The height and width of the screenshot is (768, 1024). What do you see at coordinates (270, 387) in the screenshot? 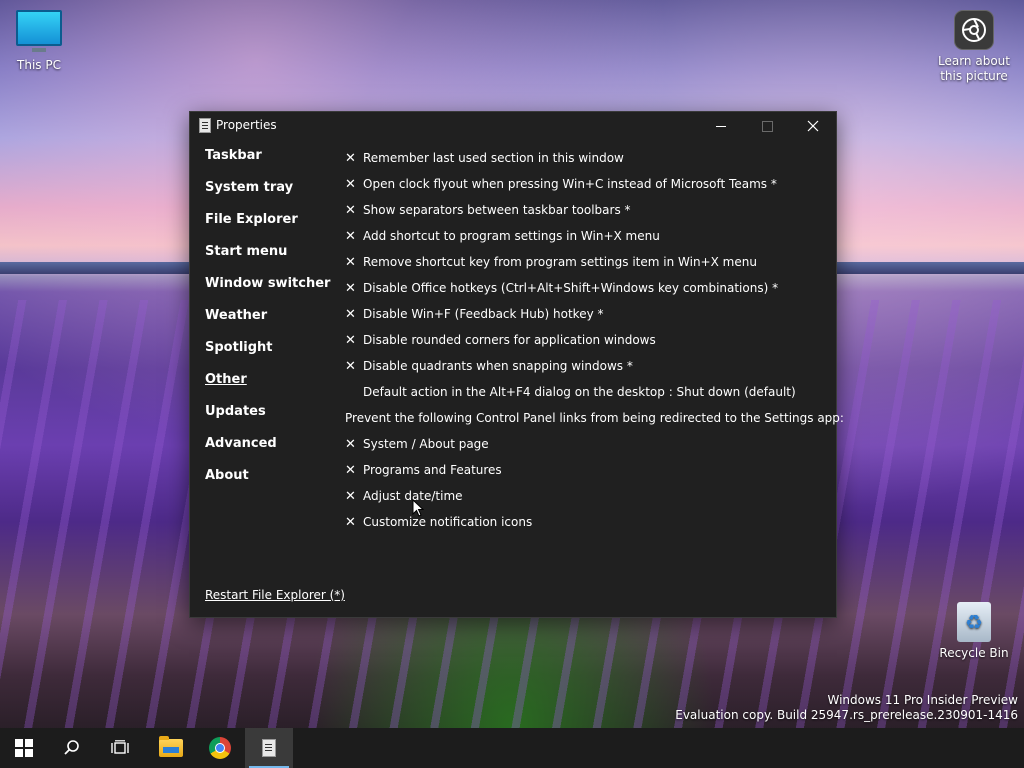
I see `sidebar-item-other: Other` at bounding box center [270, 387].